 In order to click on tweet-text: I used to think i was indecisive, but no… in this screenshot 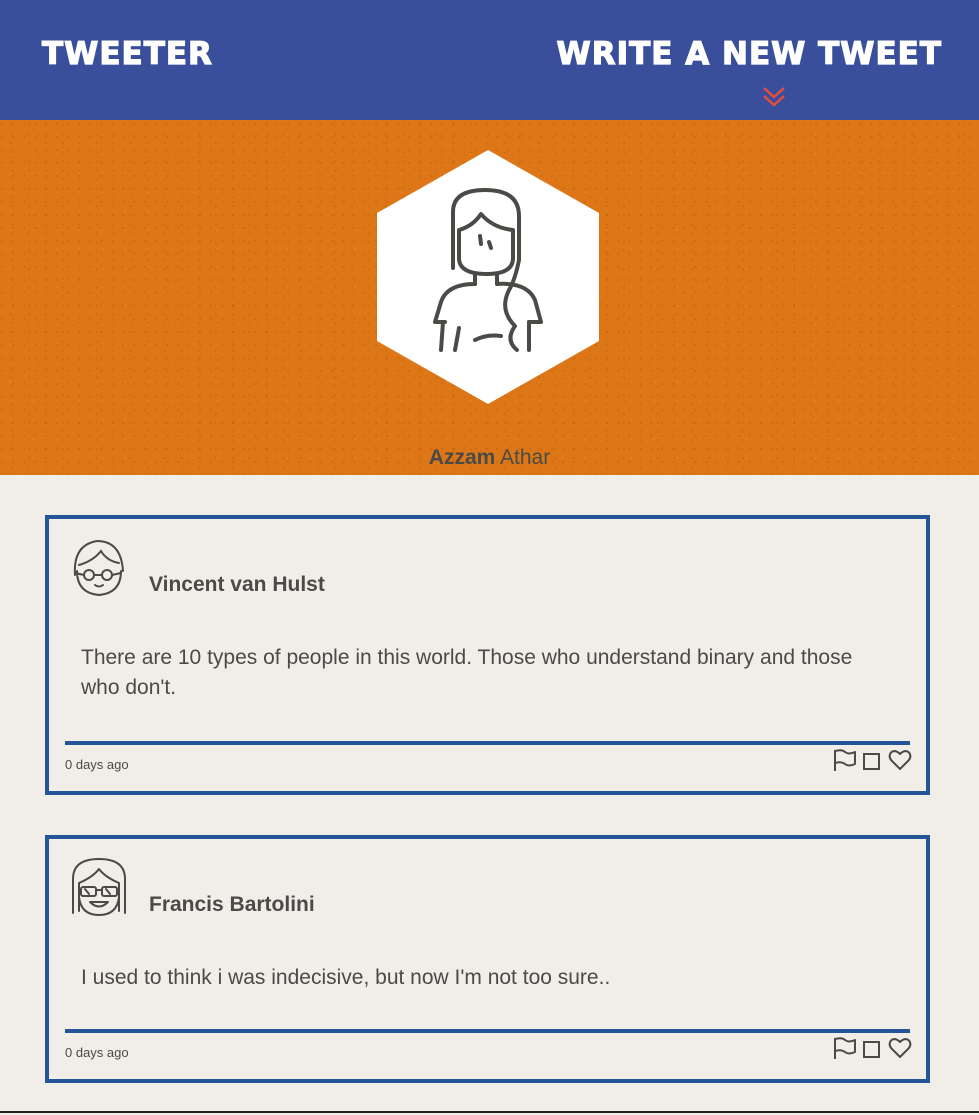, I will do `click(346, 977)`.